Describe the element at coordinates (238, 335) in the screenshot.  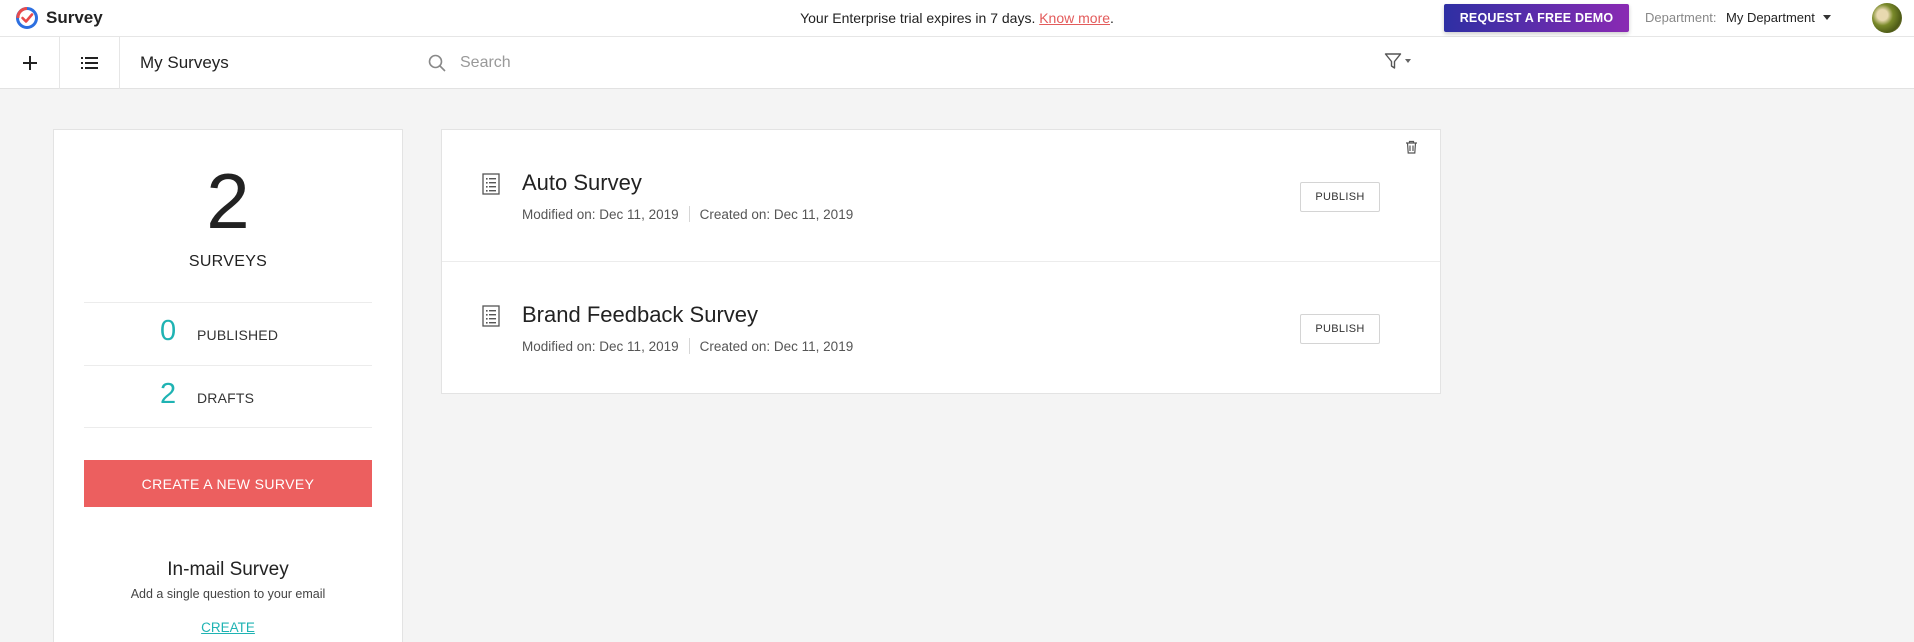
I see `published-label: PUBLISHED` at that location.